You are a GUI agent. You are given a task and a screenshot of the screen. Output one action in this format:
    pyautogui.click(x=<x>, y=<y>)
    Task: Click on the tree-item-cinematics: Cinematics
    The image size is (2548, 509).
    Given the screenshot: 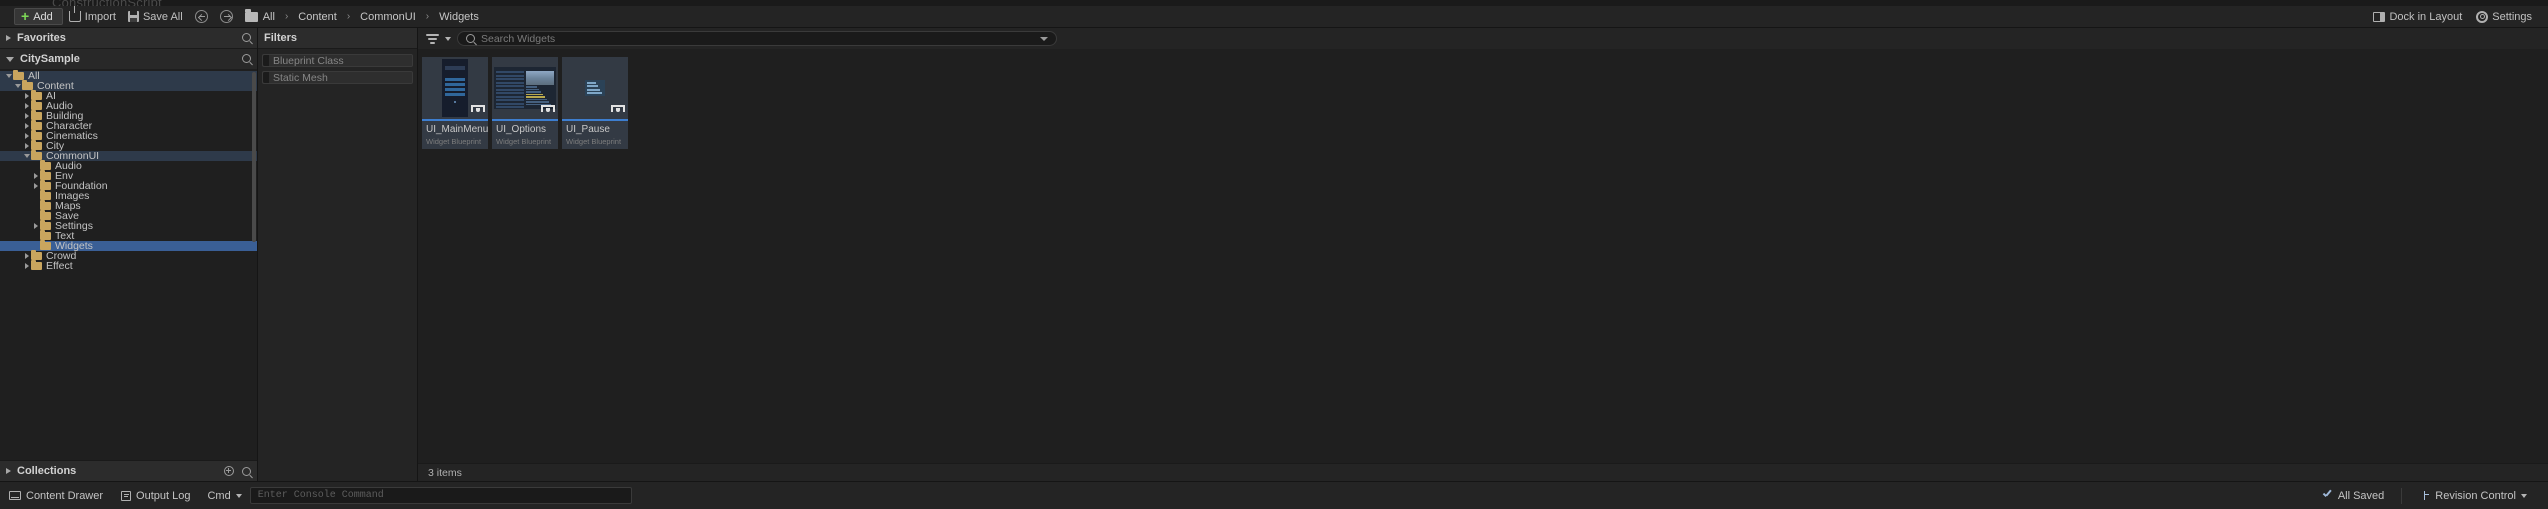 What is the action you would take?
    pyautogui.click(x=128, y=136)
    